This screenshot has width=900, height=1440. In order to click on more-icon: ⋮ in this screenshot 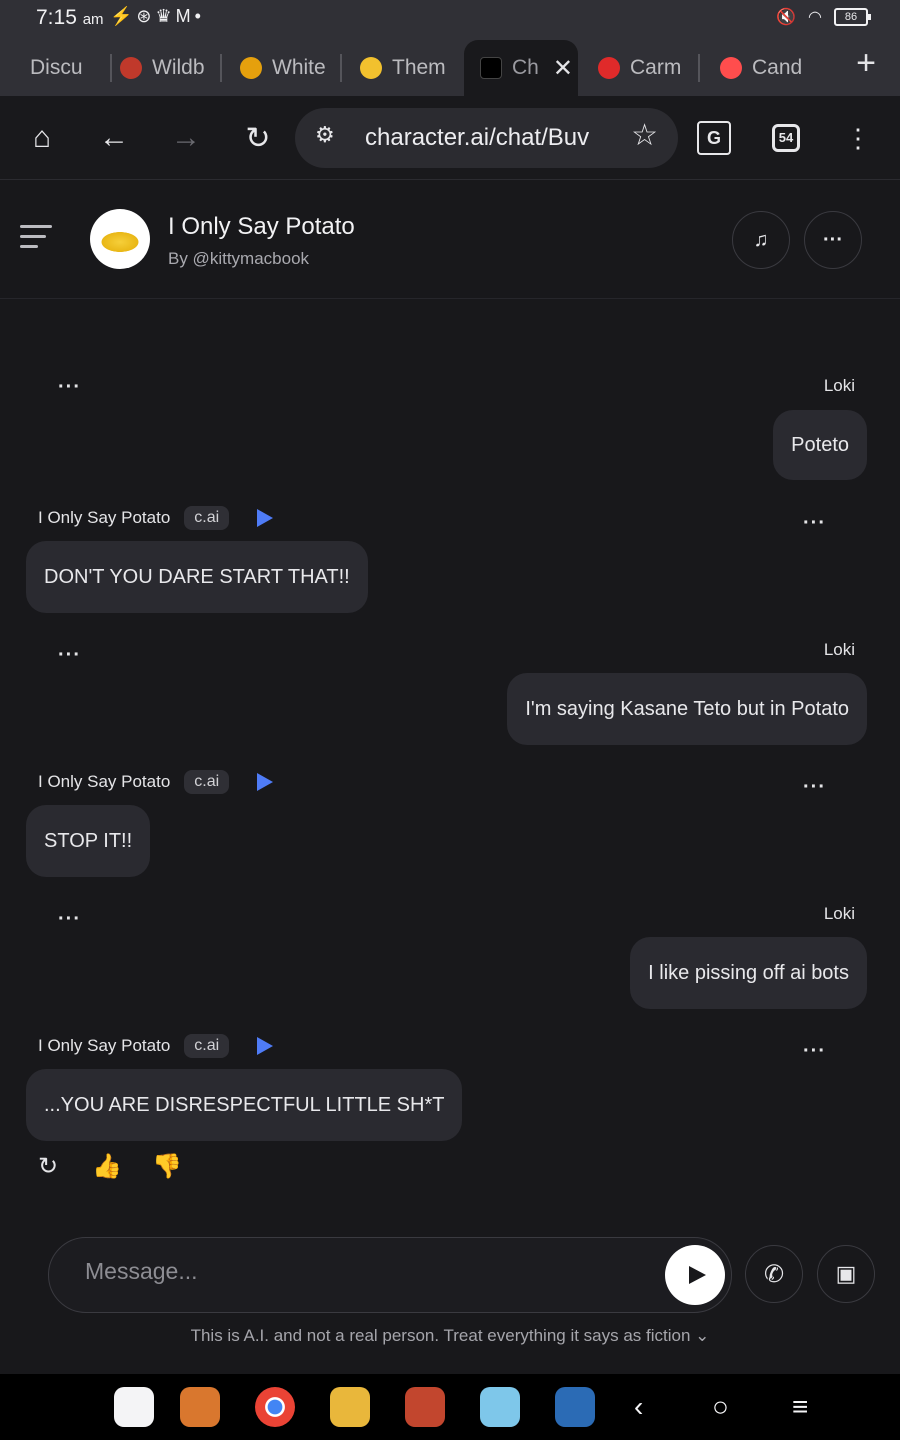, I will do `click(858, 138)`.